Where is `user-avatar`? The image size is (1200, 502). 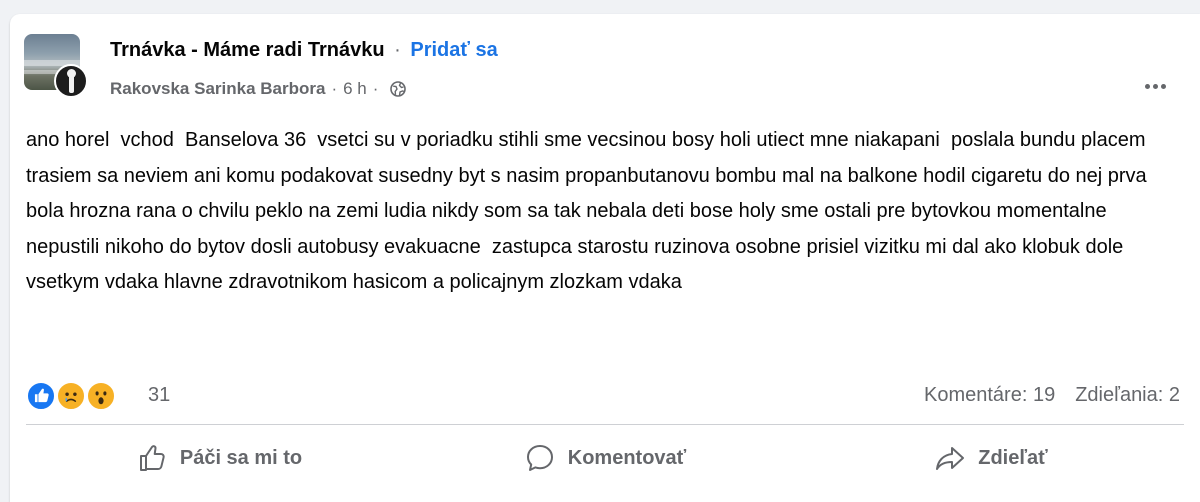
user-avatar is located at coordinates (71, 81).